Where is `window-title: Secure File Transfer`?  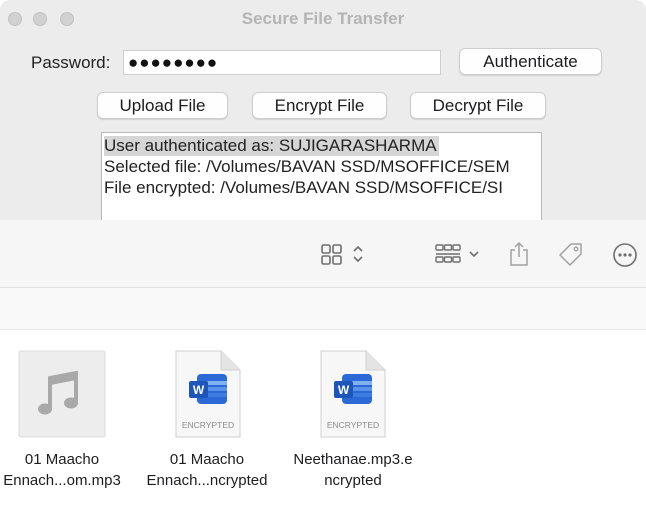
window-title: Secure File Transfer is located at coordinates (323, 18).